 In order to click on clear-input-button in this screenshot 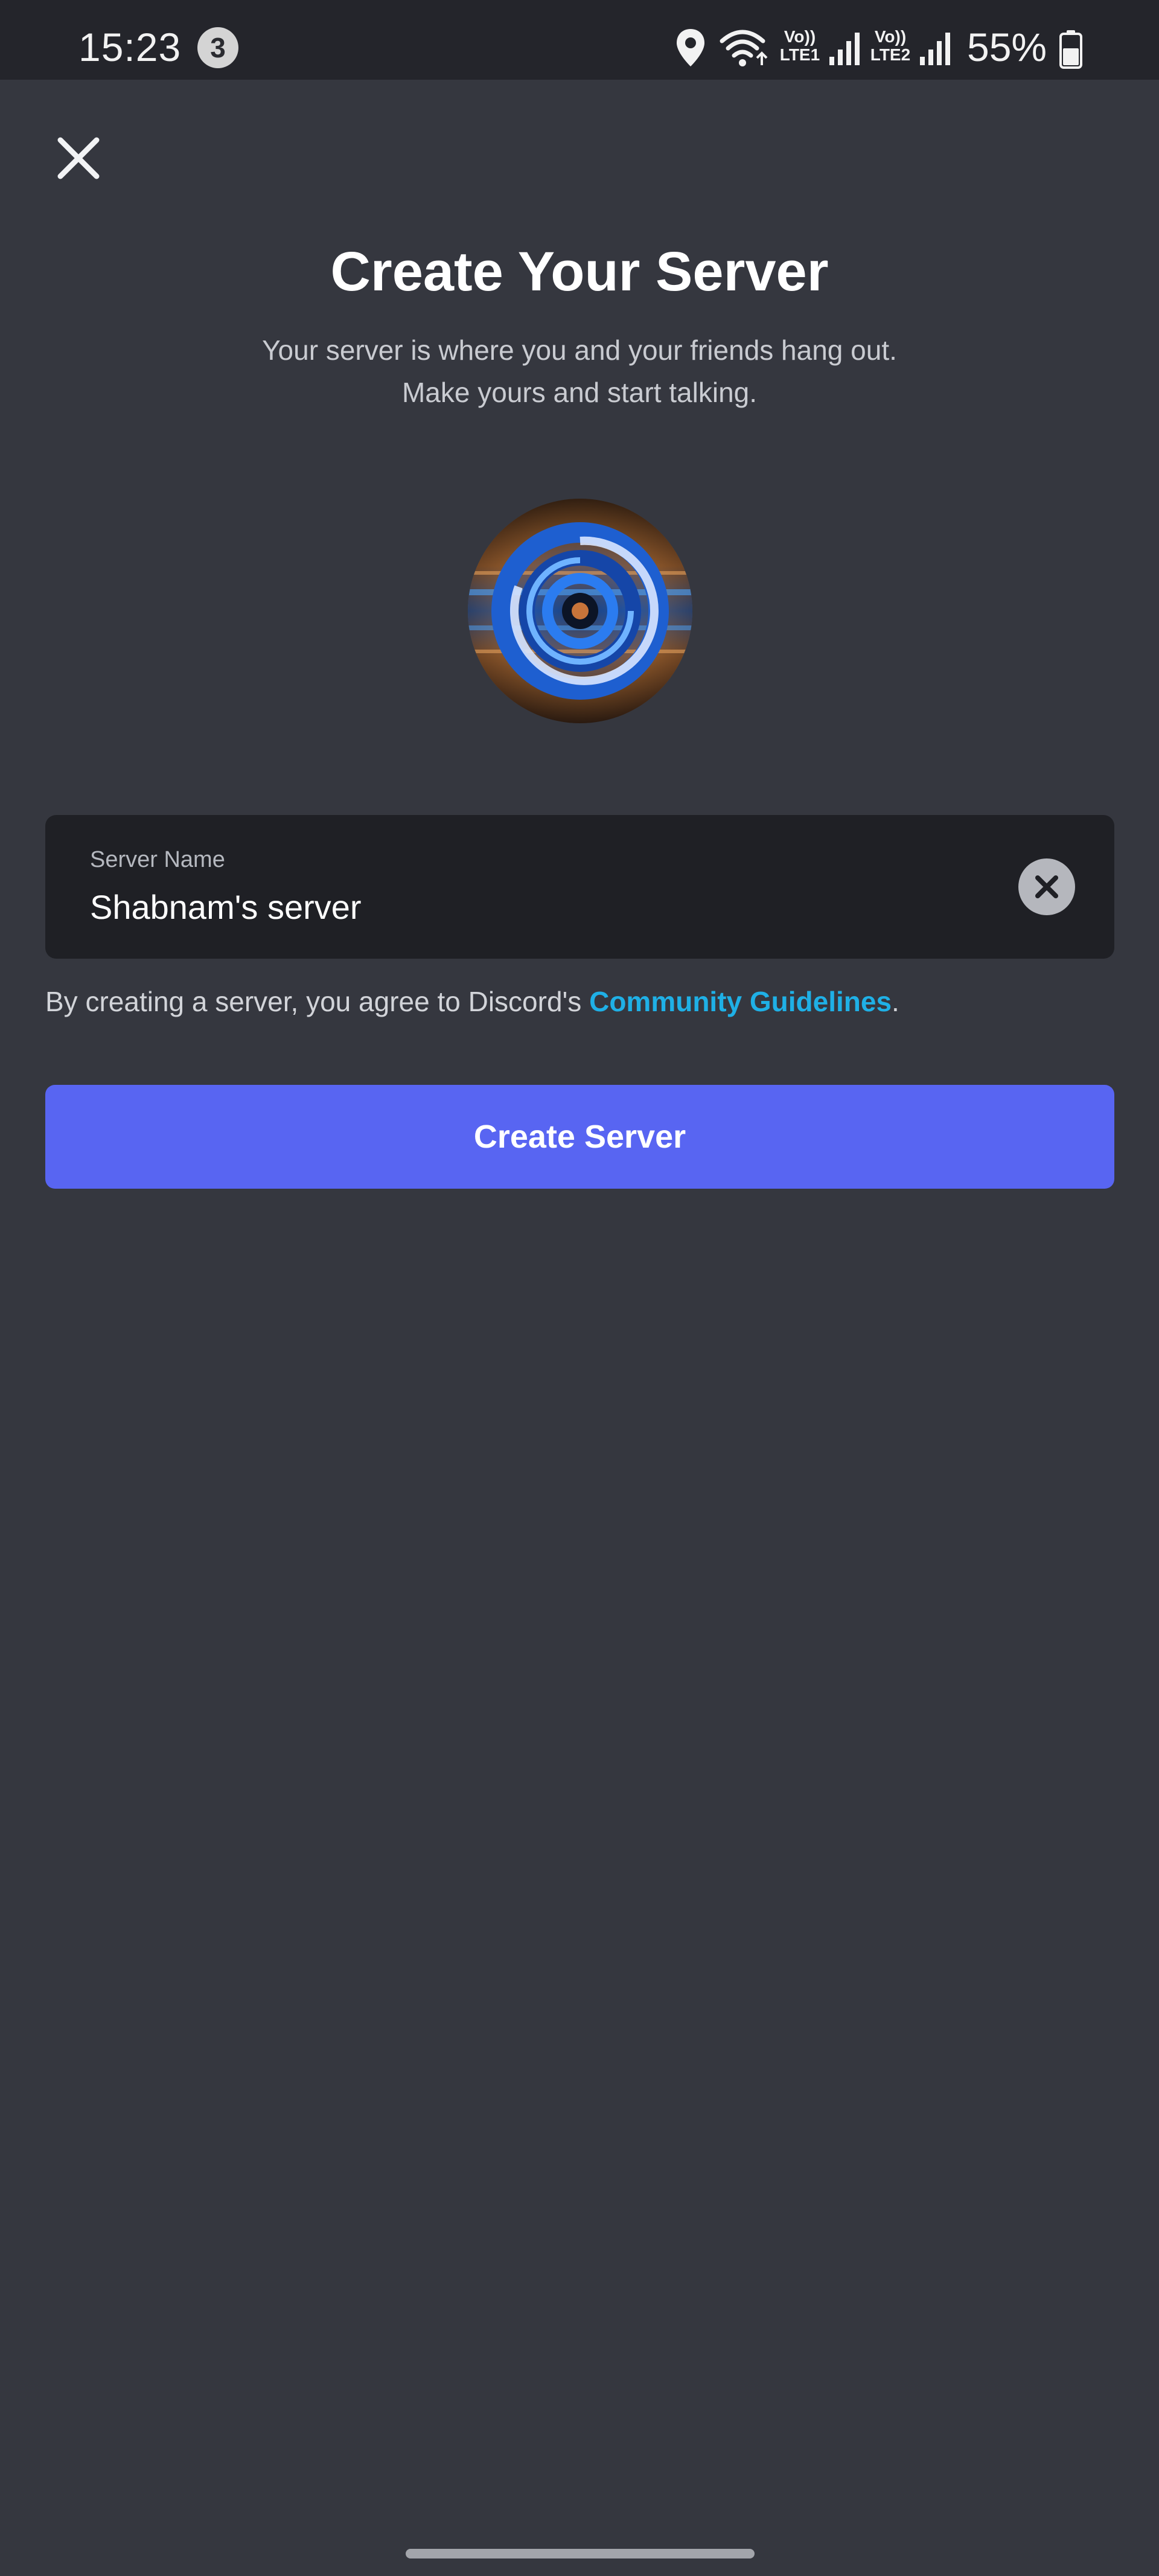, I will do `click(1046, 886)`.